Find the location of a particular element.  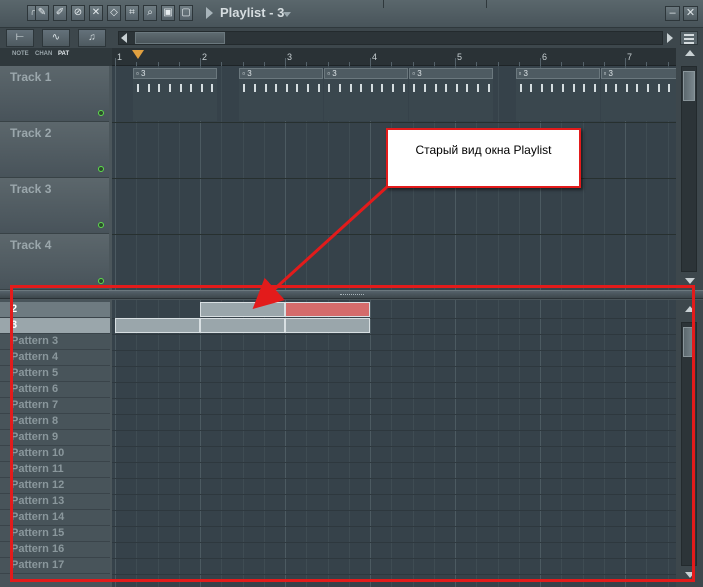

pattern-list-item: Pattern 7 is located at coordinates (55, 406).